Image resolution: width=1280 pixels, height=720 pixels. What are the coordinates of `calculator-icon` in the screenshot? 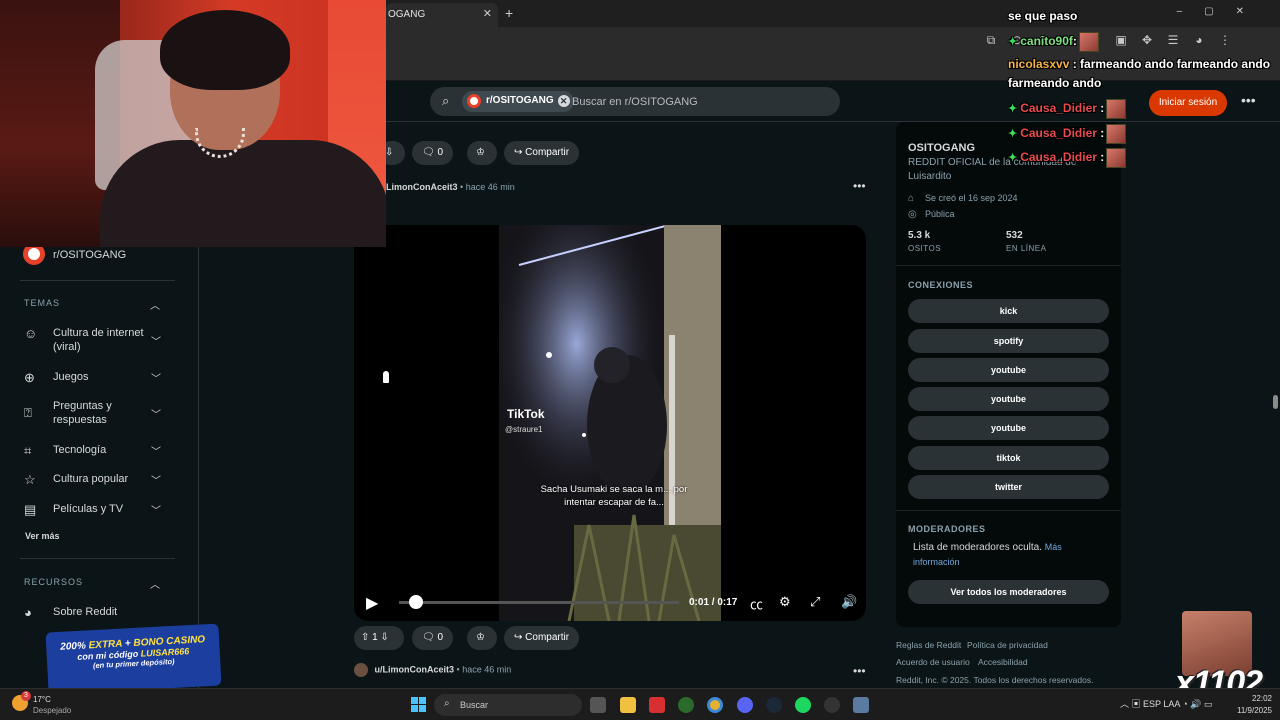 It's located at (861, 705).